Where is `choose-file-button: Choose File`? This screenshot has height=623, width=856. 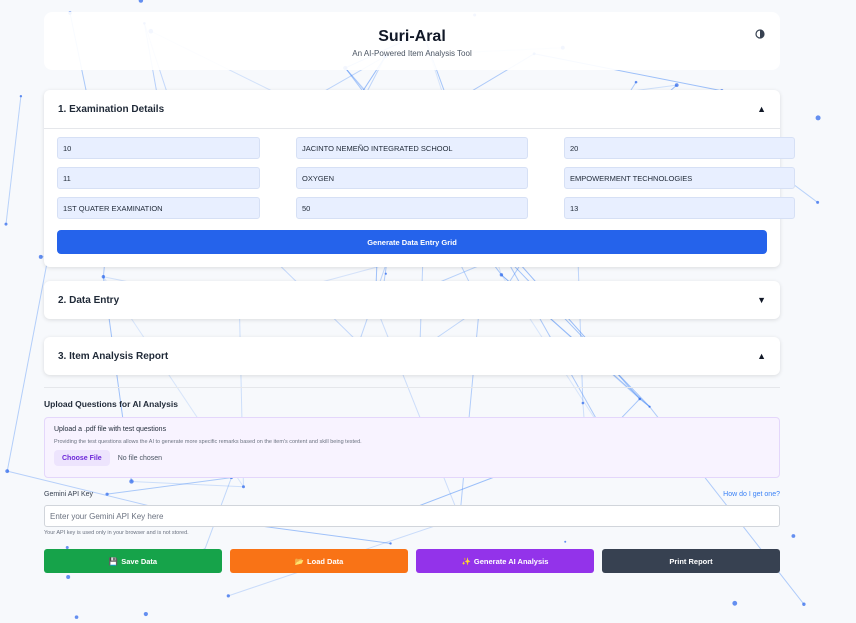 choose-file-button: Choose File is located at coordinates (82, 458).